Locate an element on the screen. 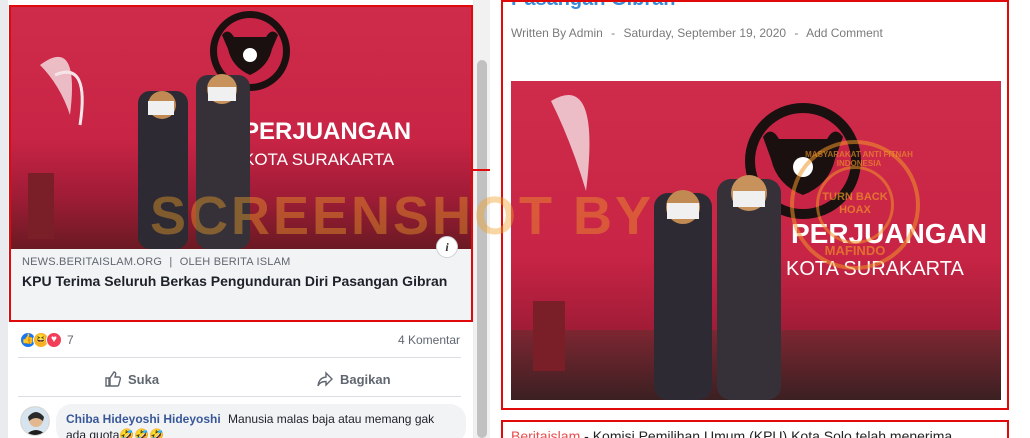 This screenshot has width=1030, height=438. thumbs-up-icon is located at coordinates (113, 379).